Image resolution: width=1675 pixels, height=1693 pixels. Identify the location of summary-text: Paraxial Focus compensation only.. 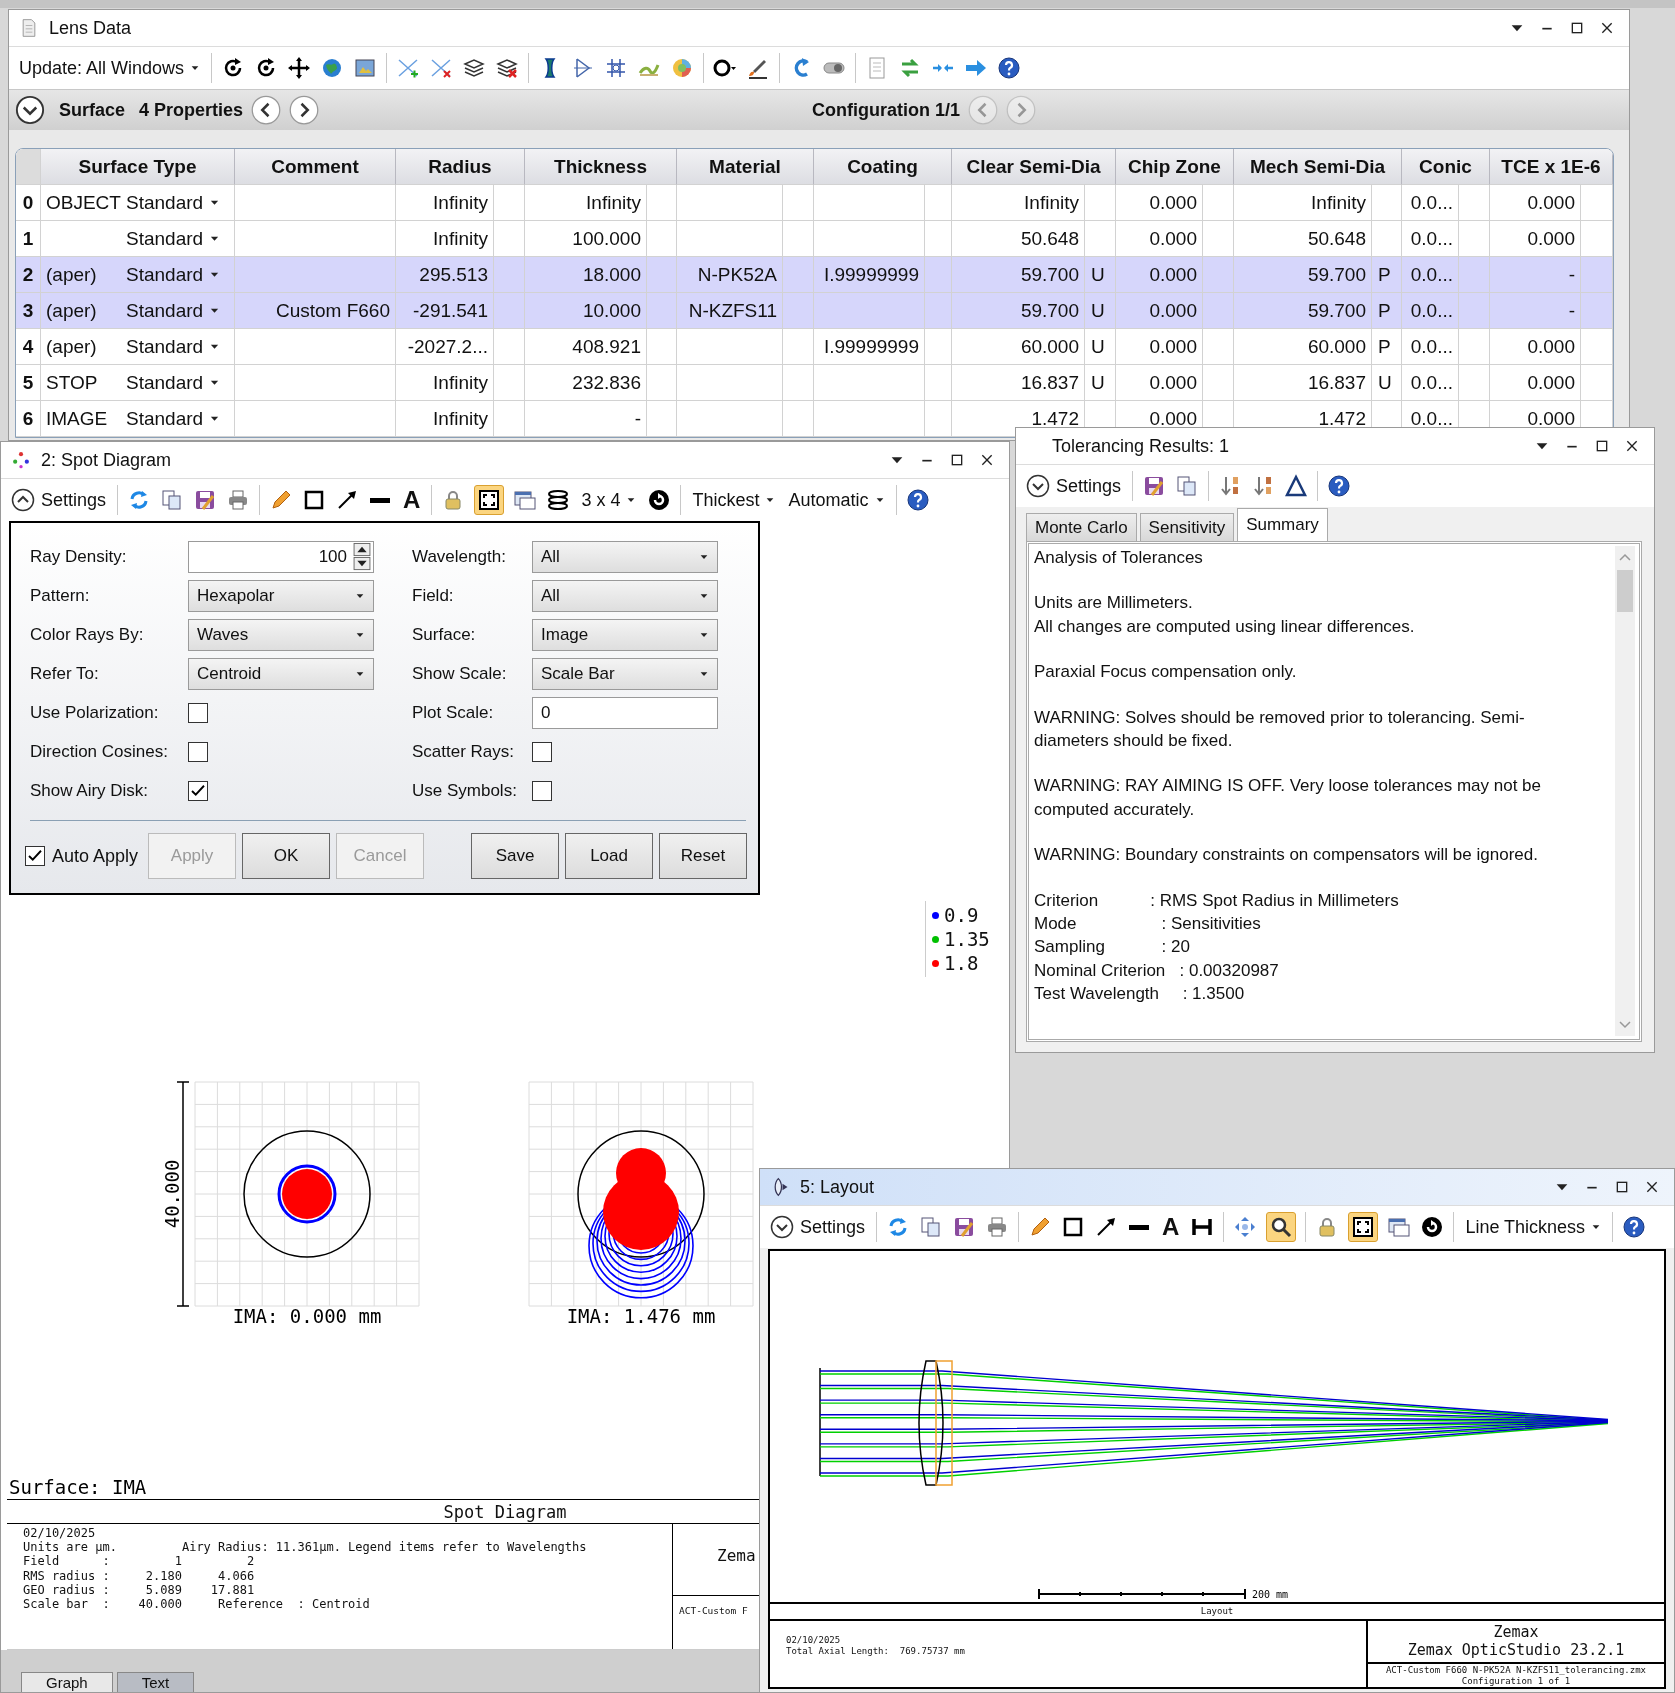
(1166, 672).